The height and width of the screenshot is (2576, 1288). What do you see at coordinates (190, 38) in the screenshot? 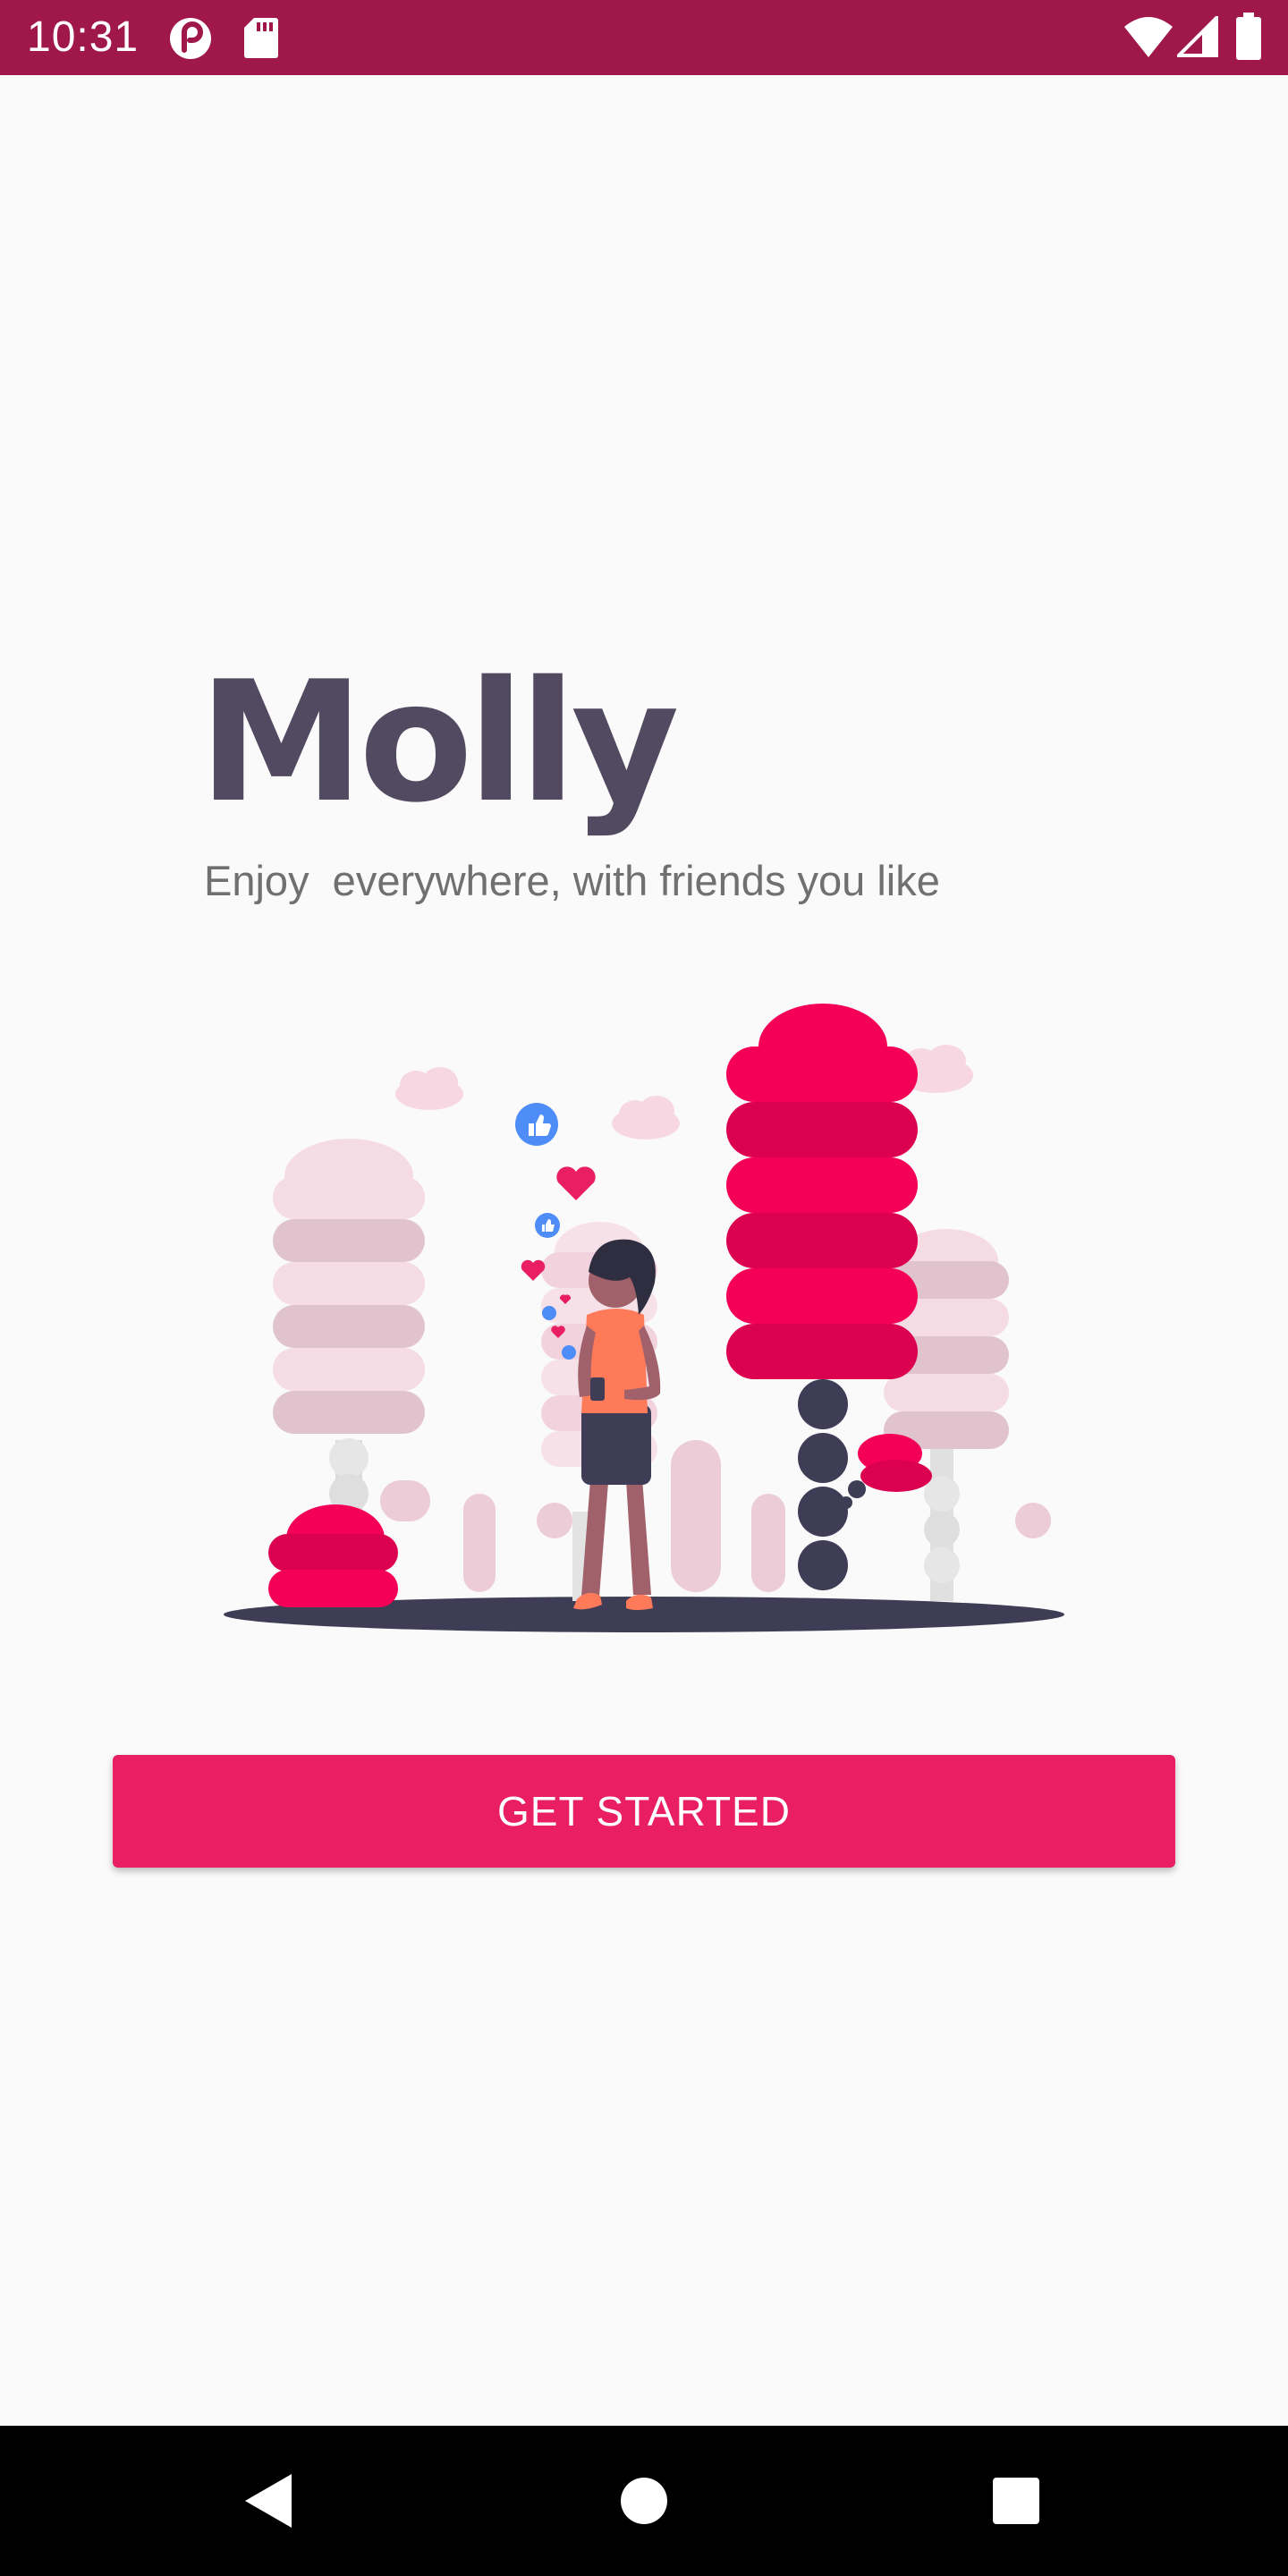
I see `pocket-casts-icon` at bounding box center [190, 38].